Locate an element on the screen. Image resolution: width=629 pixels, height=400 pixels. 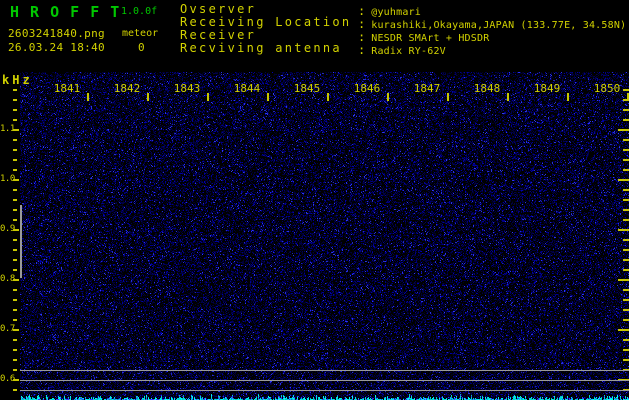
station-info-row: Recviving antenna: Radix RY-62V is located at coordinates (403, 49).